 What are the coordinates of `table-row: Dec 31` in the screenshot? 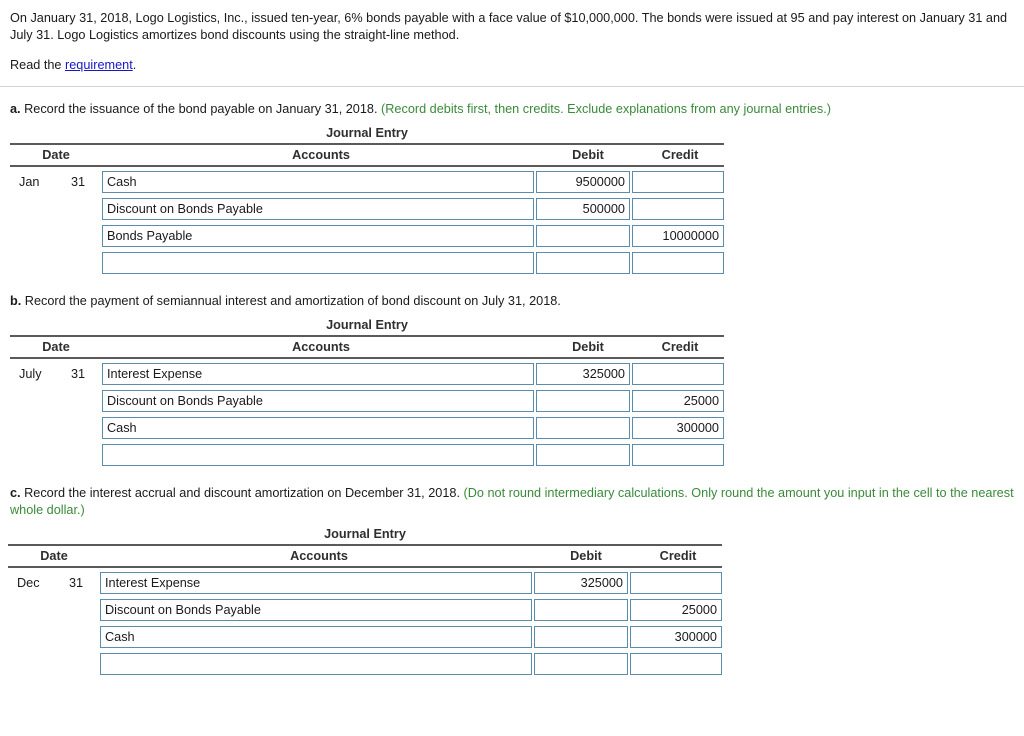 It's located at (365, 582).